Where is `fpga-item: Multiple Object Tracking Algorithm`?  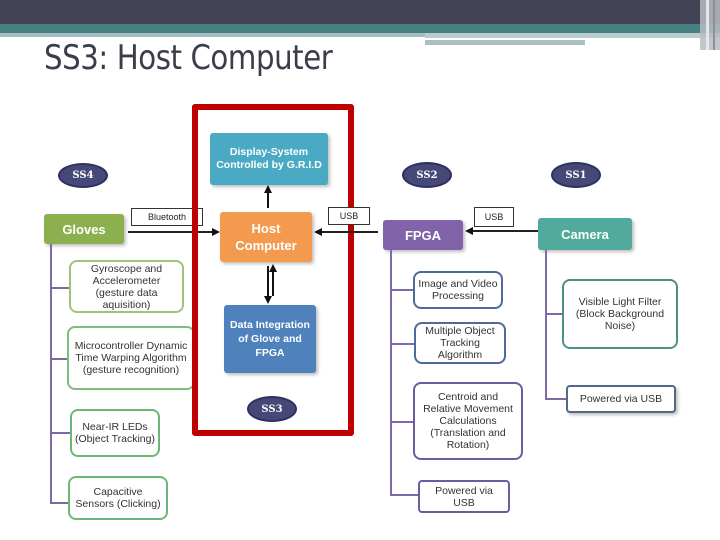 fpga-item: Multiple Object Tracking Algorithm is located at coordinates (460, 343).